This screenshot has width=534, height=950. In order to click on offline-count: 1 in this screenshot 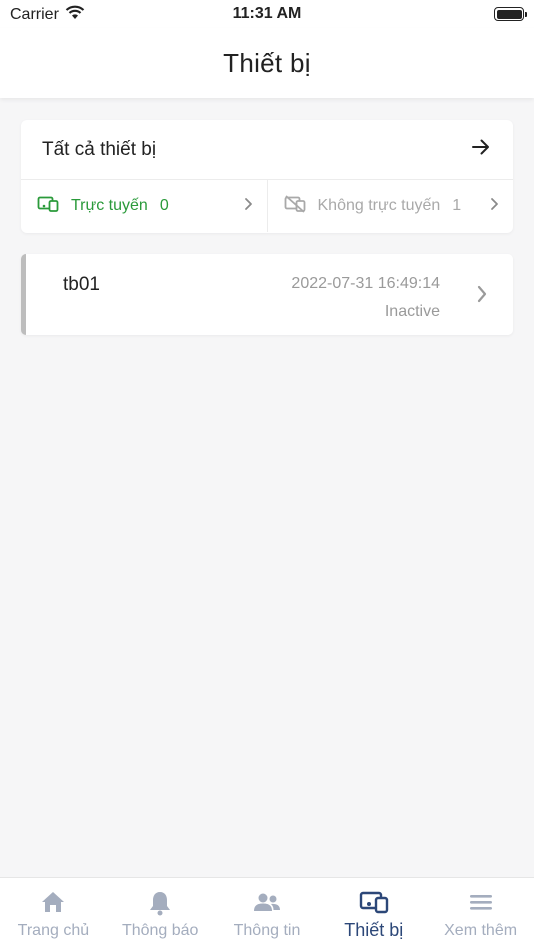, I will do `click(457, 205)`.